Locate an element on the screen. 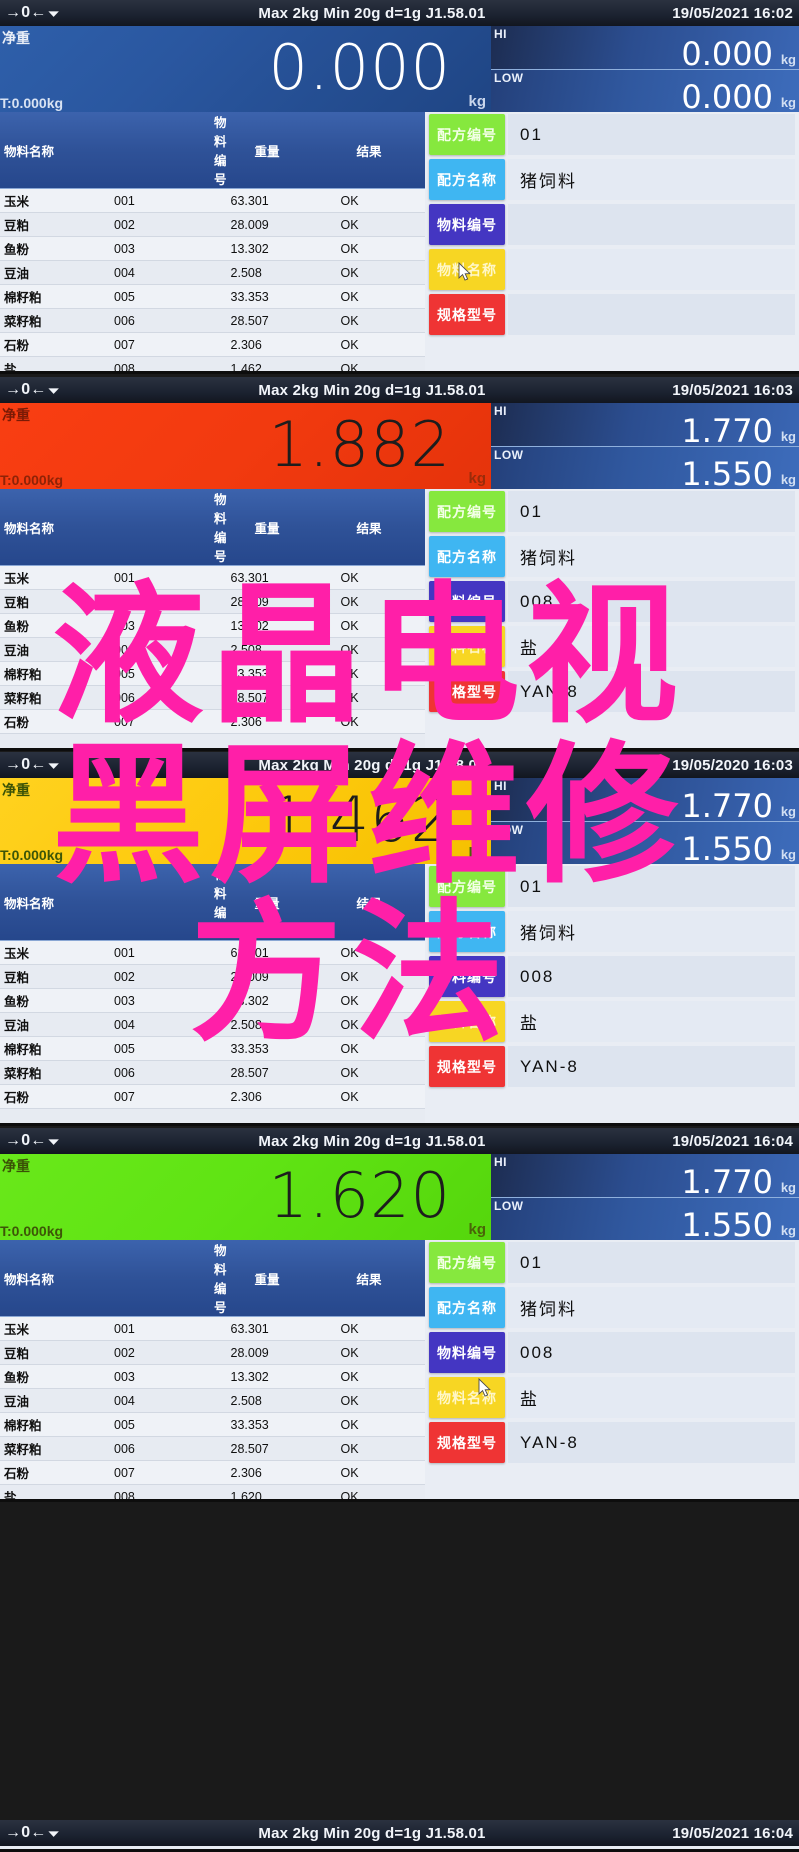  cell-weight: 63.301 is located at coordinates (281, 952).